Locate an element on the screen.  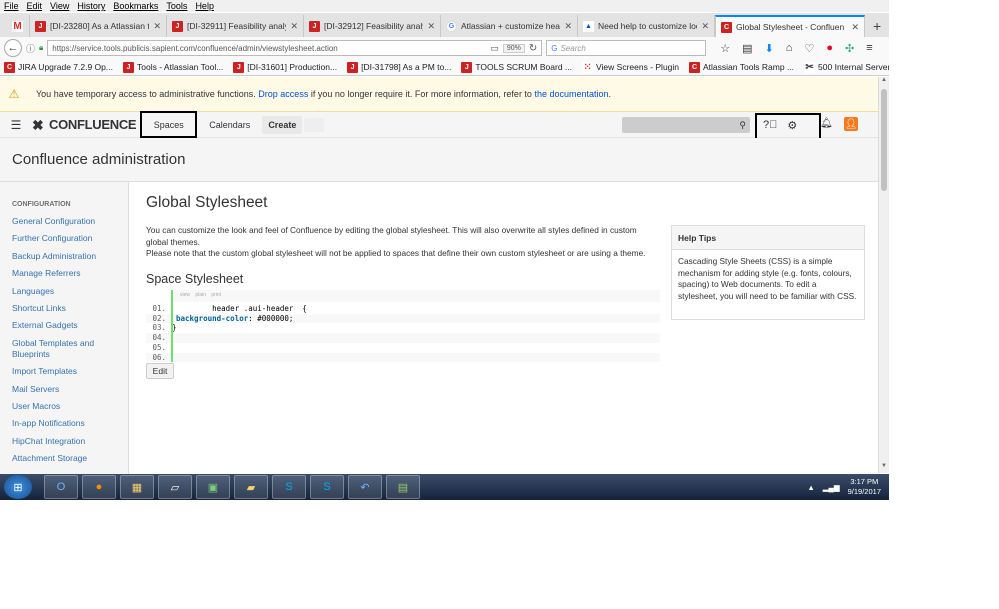
firefox-icon: ● is located at coordinates (99, 487).